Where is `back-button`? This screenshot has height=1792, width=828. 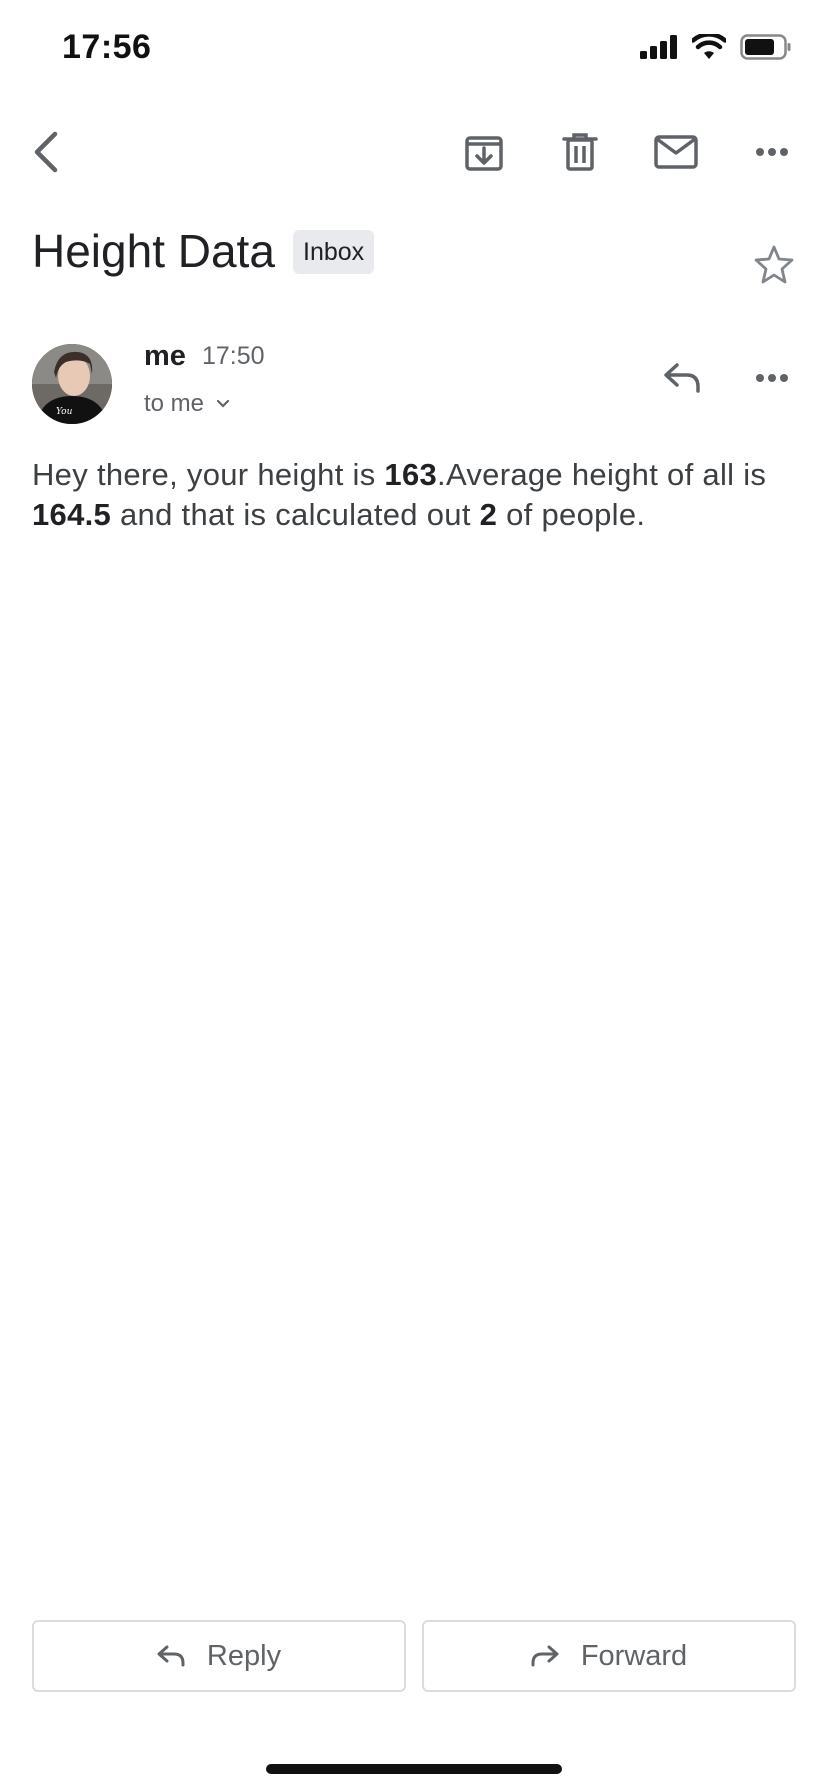
back-button is located at coordinates (46, 152).